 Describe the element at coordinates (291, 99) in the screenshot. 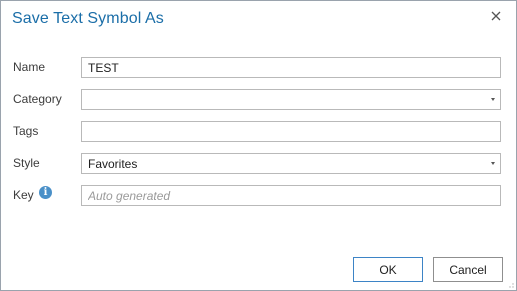

I see `category-dropdown` at that location.